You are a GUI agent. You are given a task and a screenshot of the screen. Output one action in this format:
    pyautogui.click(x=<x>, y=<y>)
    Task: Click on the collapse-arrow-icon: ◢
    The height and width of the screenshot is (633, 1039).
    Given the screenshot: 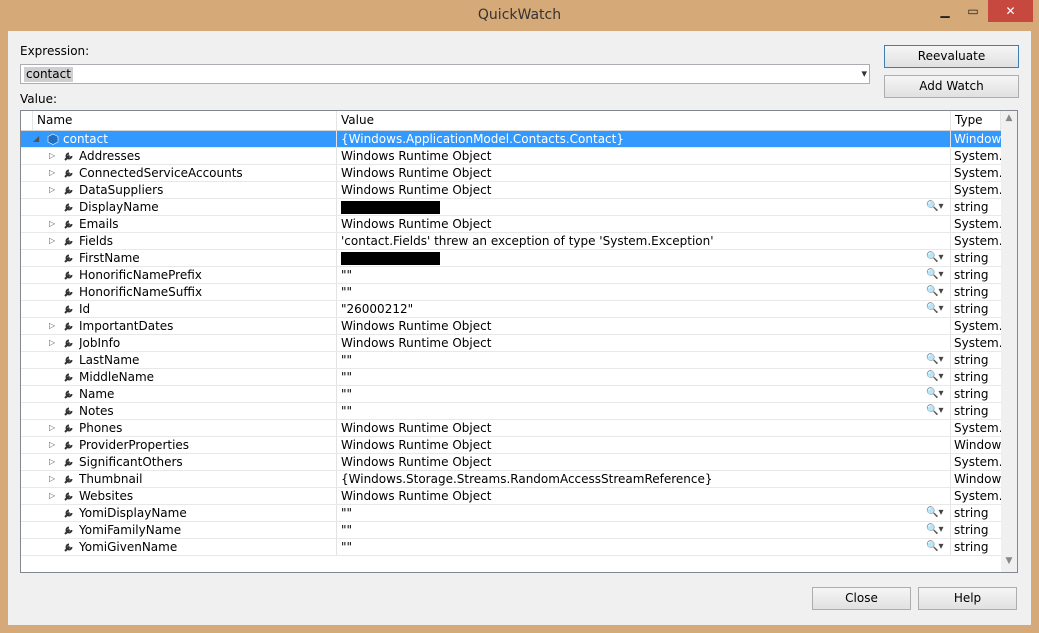 What is the action you would take?
    pyautogui.click(x=36, y=139)
    